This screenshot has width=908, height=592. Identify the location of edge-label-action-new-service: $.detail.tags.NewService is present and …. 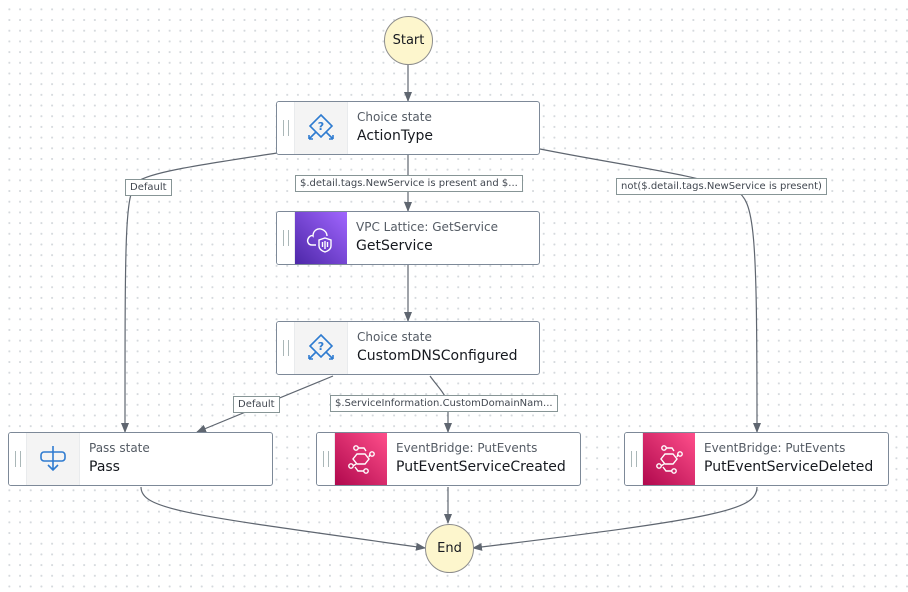
(409, 183).